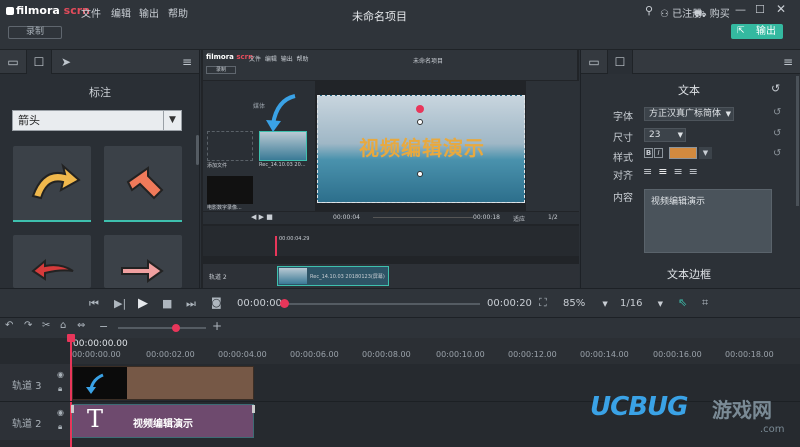 This screenshot has height=447, width=800. What do you see at coordinates (777, 112) in the screenshot?
I see `reset-font-icon: ↺` at bounding box center [777, 112].